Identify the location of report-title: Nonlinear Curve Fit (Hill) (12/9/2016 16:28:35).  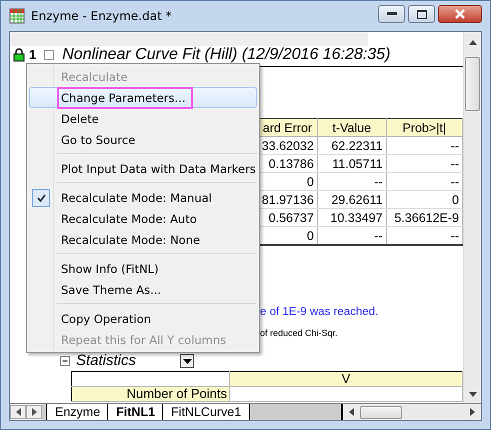
(226, 55).